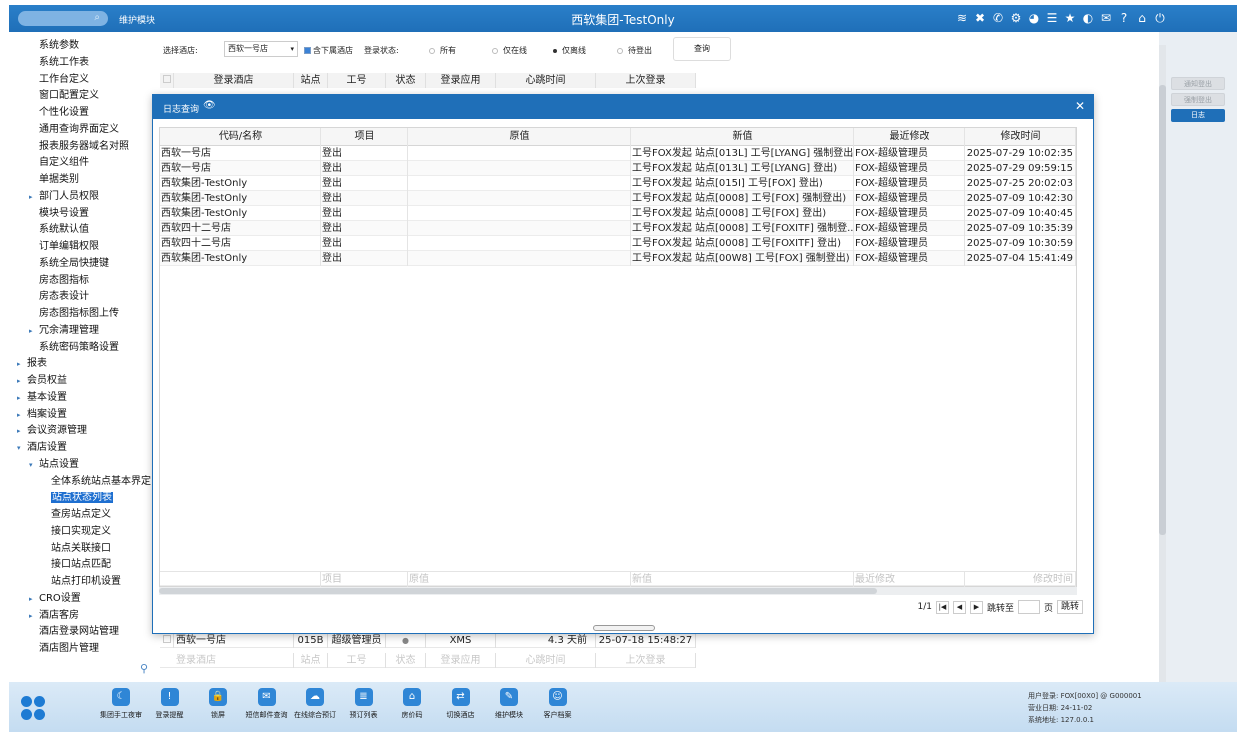  Describe the element at coordinates (42, 381) in the screenshot. I see `tree-item: ▸ 会员权益` at that location.